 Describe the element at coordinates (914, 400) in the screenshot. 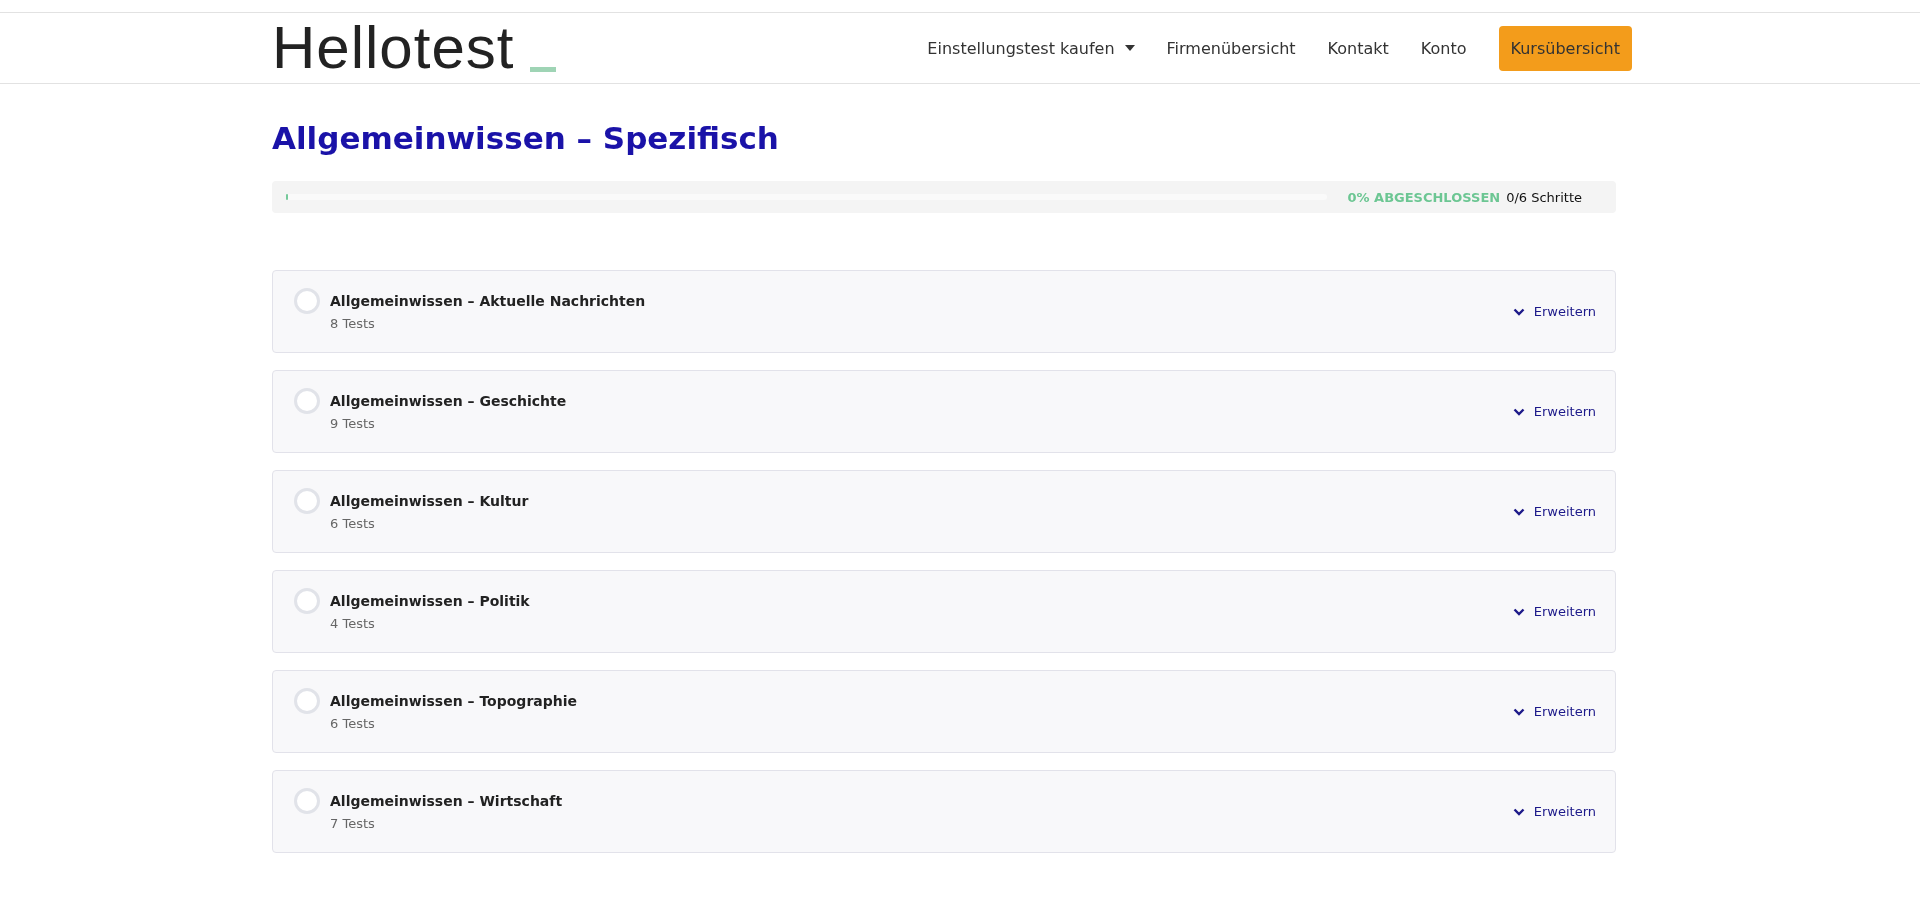

I see `lesson-title: Allgemeinwissen – Geschichte` at that location.